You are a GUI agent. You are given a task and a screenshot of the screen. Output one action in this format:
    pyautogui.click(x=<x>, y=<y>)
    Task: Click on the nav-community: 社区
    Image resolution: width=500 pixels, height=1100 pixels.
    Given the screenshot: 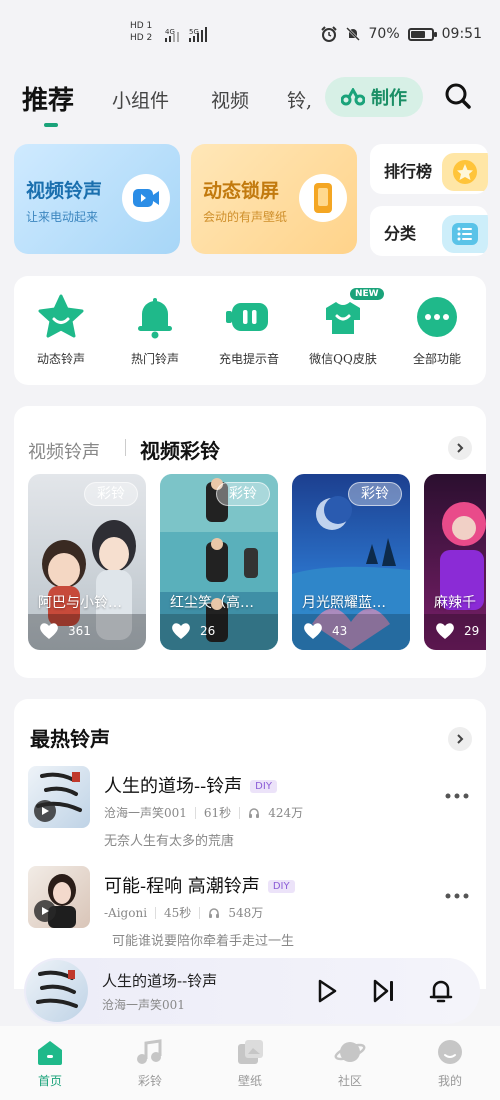 What is the action you would take?
    pyautogui.click(x=350, y=1063)
    